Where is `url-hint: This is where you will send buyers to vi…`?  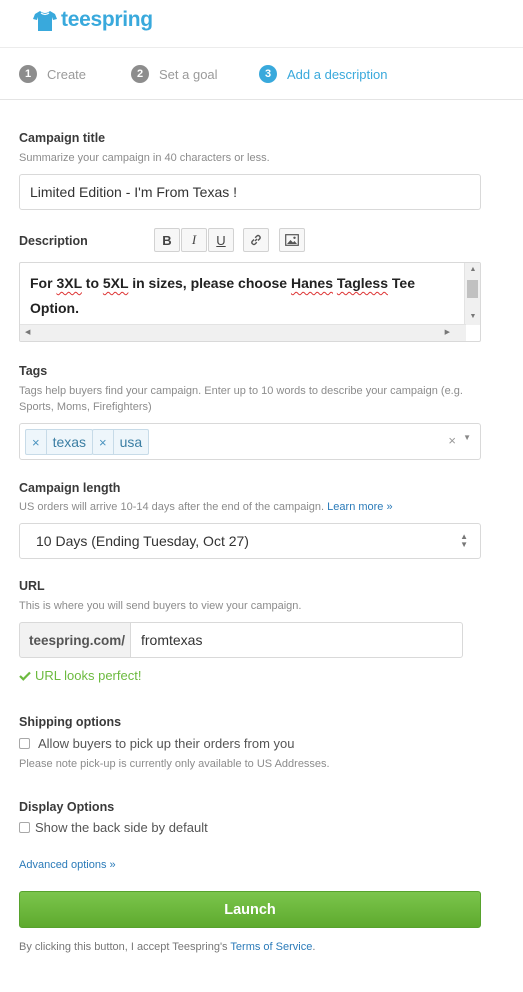
url-hint: This is where you will send buyers to vi… is located at coordinates (160, 606).